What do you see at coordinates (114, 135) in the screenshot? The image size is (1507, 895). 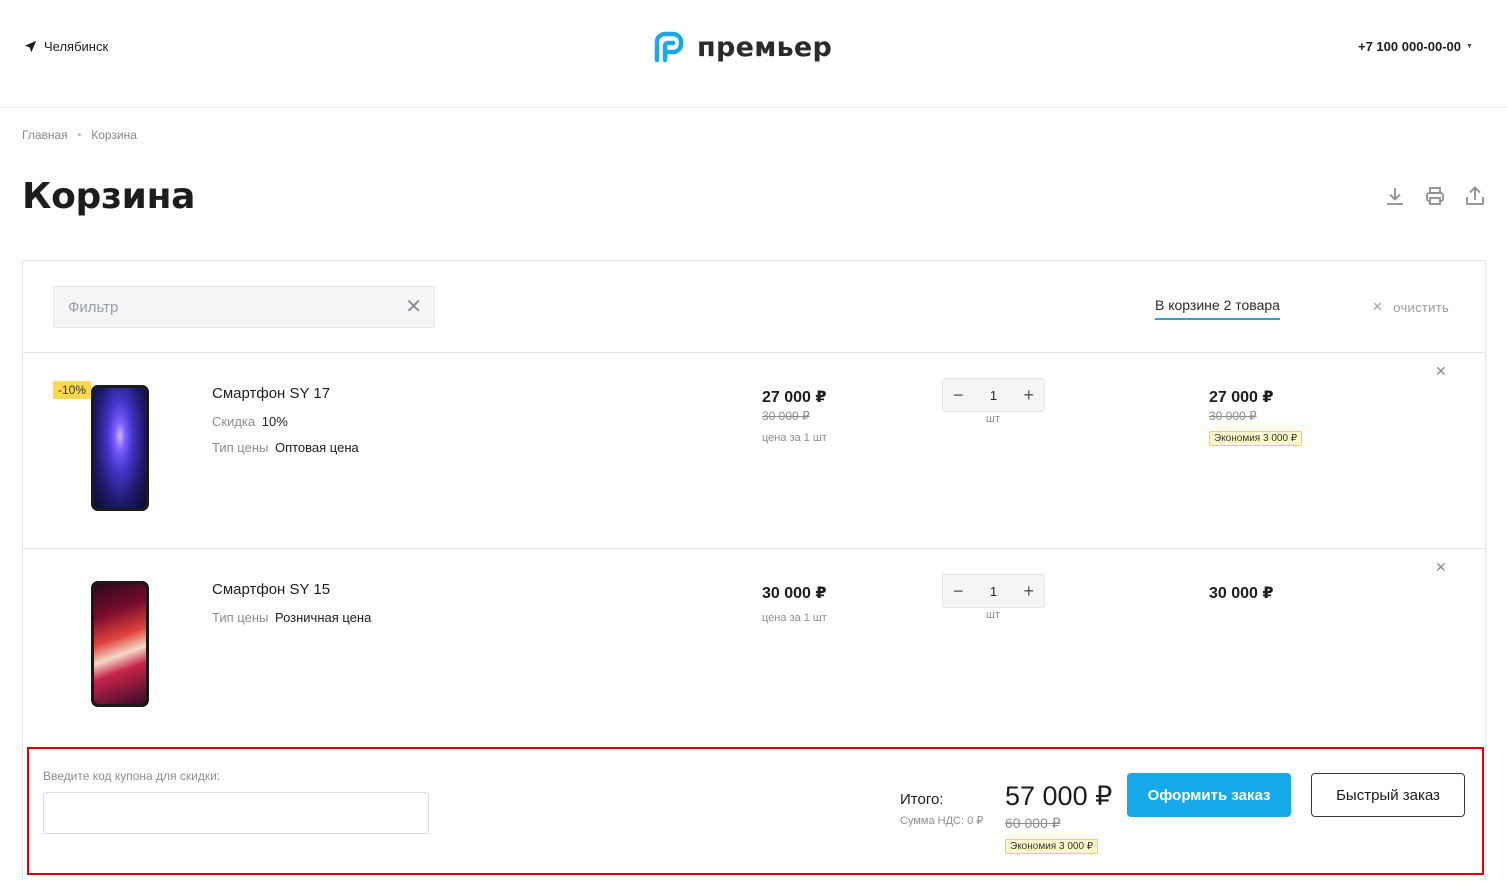 I see `breadcrumb-current: Корзина` at bounding box center [114, 135].